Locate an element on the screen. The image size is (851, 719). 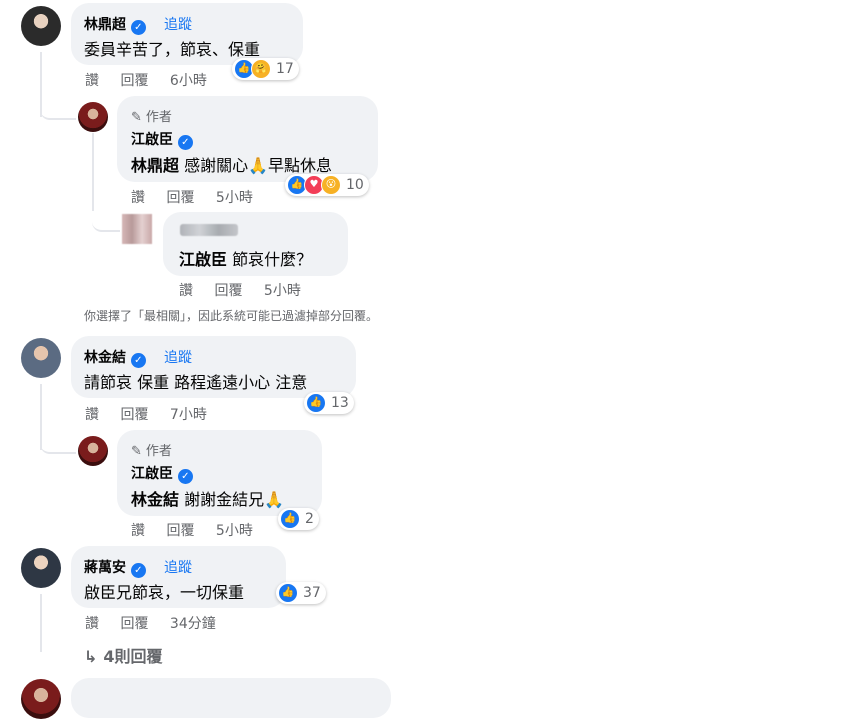
reply-arrow-icon: ↳ is located at coordinates (91, 656).